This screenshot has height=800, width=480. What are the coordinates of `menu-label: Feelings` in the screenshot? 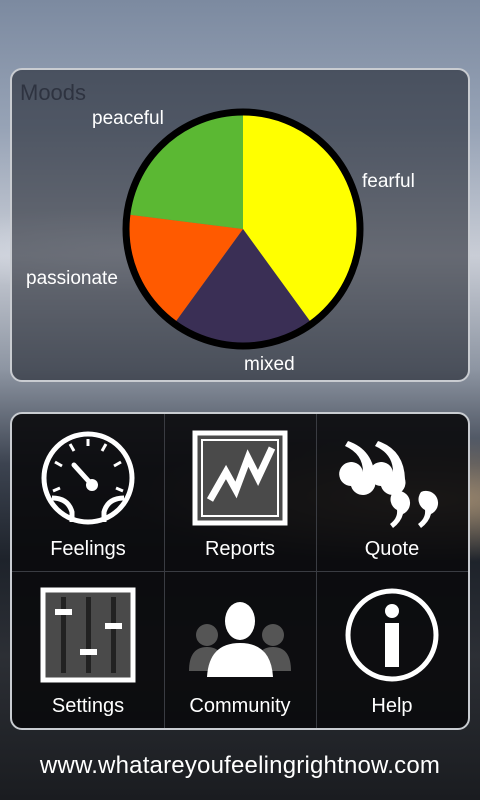 It's located at (88, 549).